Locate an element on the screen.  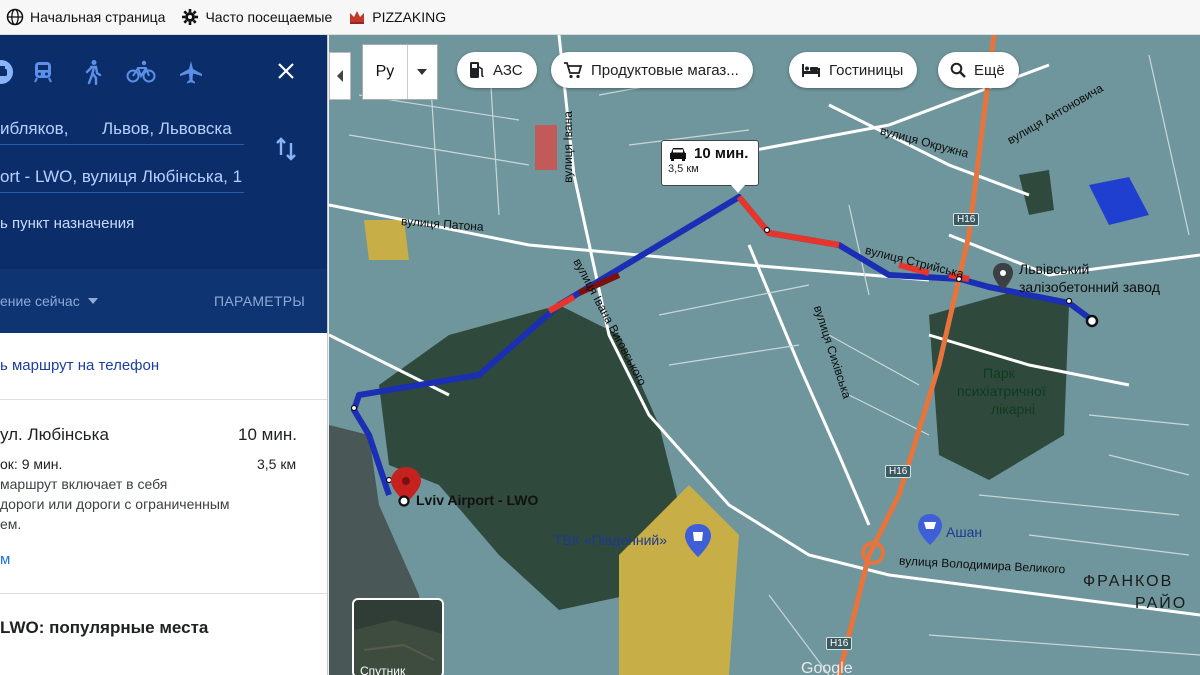
chip-hotels: Гостиницы is located at coordinates (853, 70).